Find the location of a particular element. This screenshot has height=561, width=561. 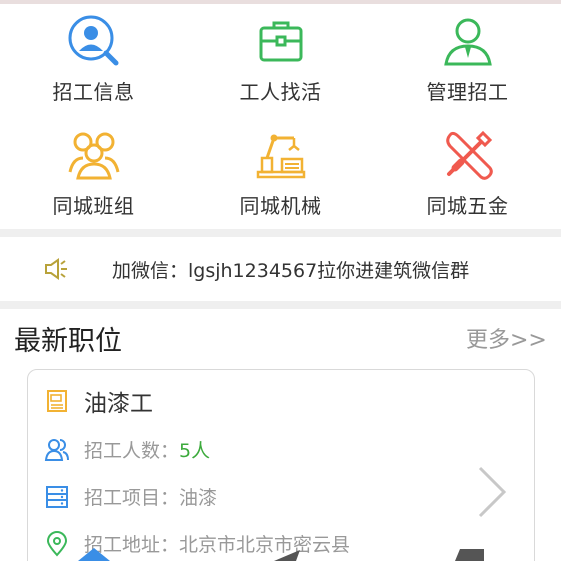

bottom-tab-bar is located at coordinates (280, 553).